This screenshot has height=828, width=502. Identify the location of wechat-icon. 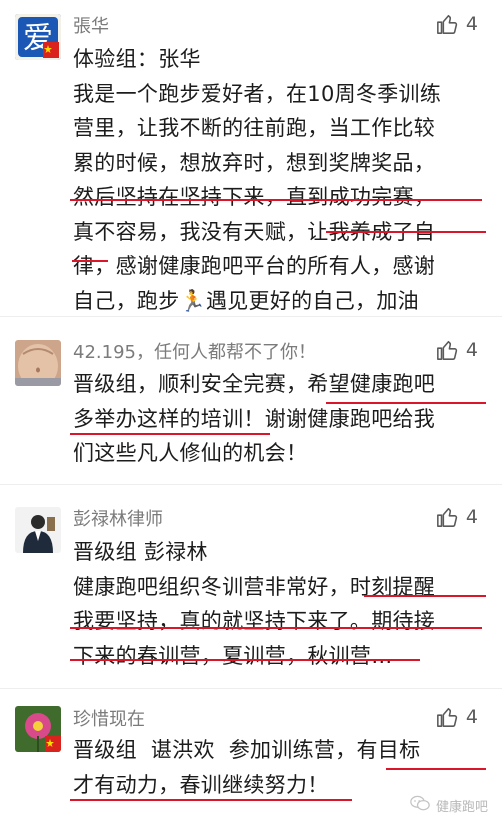
(420, 805).